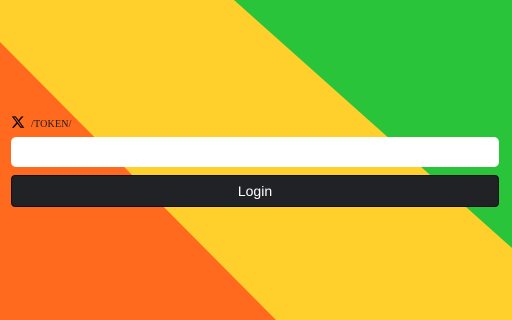 Image resolution: width=512 pixels, height=320 pixels. What do you see at coordinates (255, 191) in the screenshot?
I see `login-button: Login` at bounding box center [255, 191].